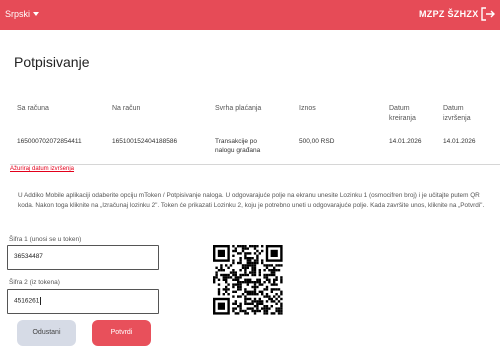  Describe the element at coordinates (42, 169) in the screenshot. I see `update-date-link: Ažuriraj datum izvršenja` at that location.